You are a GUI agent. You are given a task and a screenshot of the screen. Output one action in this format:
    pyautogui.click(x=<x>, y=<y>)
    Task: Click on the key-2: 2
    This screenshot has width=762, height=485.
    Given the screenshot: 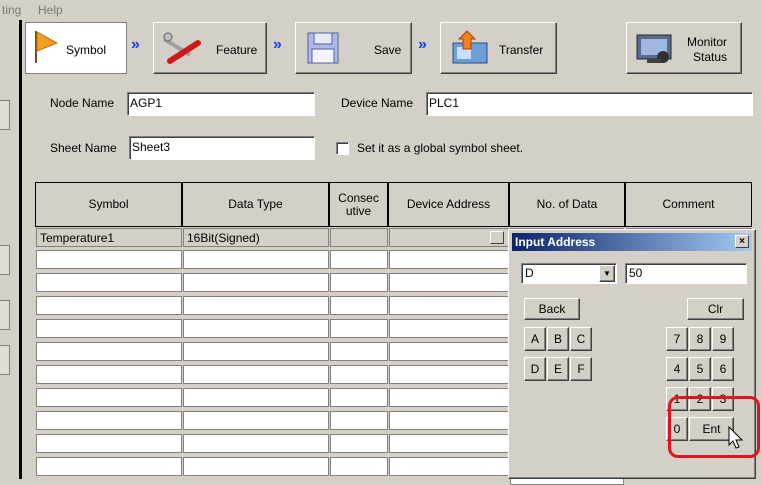 What is the action you would take?
    pyautogui.click(x=700, y=399)
    